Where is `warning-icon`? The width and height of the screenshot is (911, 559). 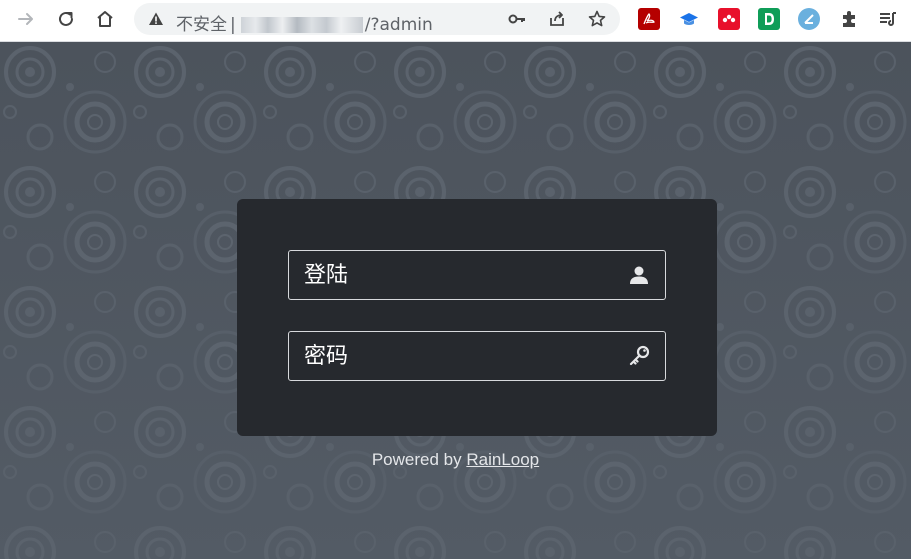 warning-icon is located at coordinates (156, 21).